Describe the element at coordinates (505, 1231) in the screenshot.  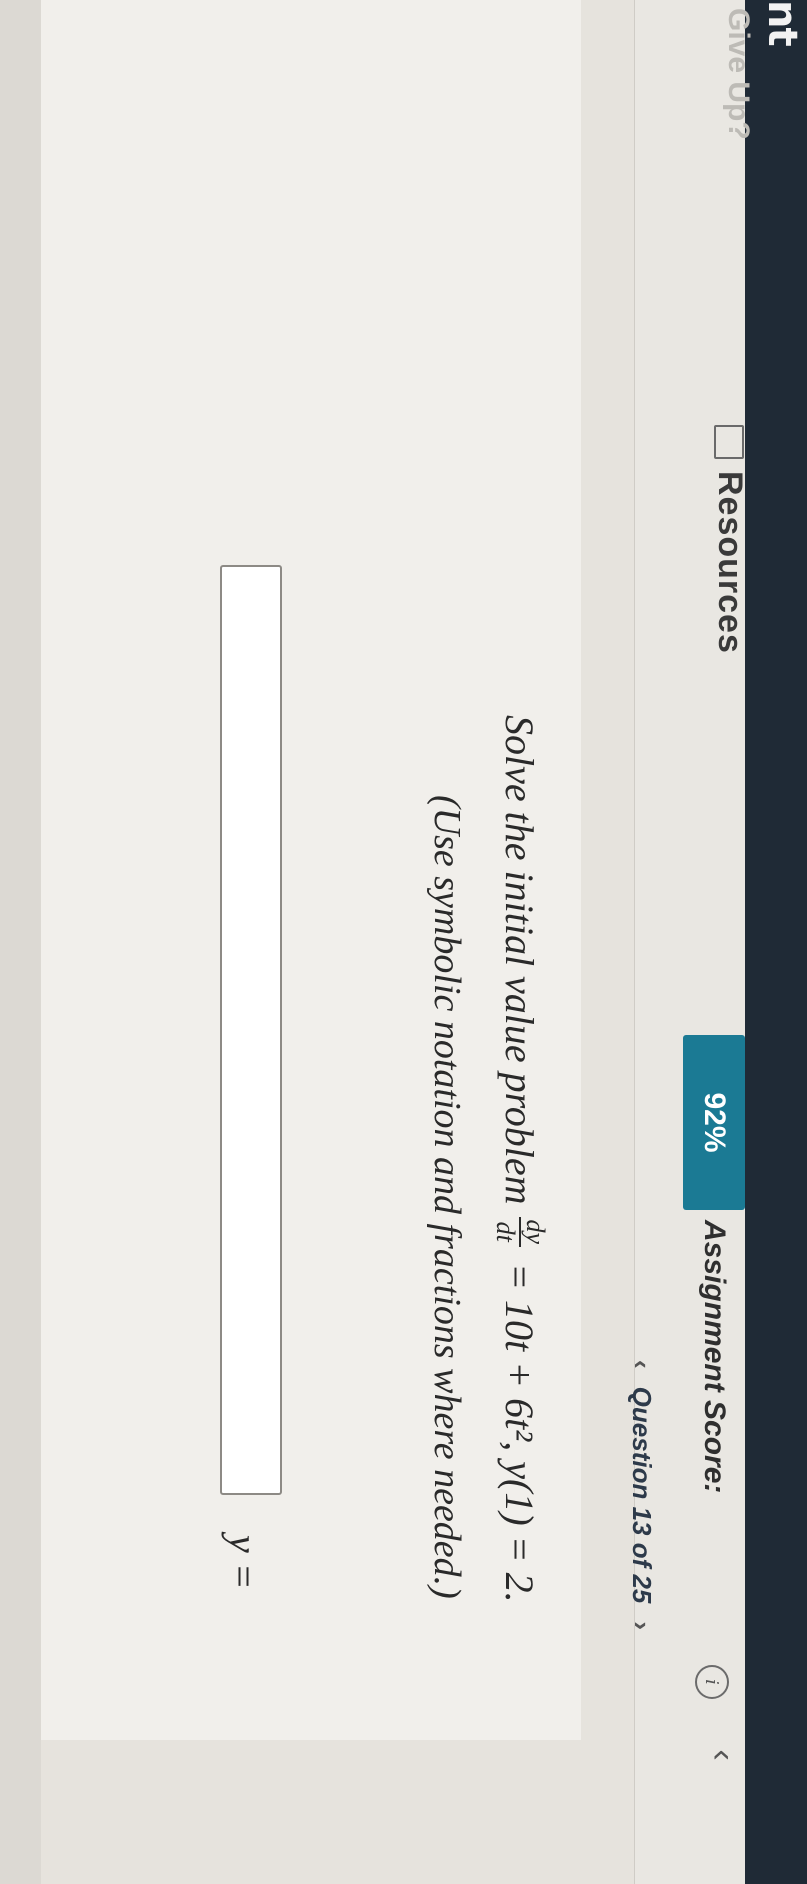
I see `fraction-denominator: dt` at that location.